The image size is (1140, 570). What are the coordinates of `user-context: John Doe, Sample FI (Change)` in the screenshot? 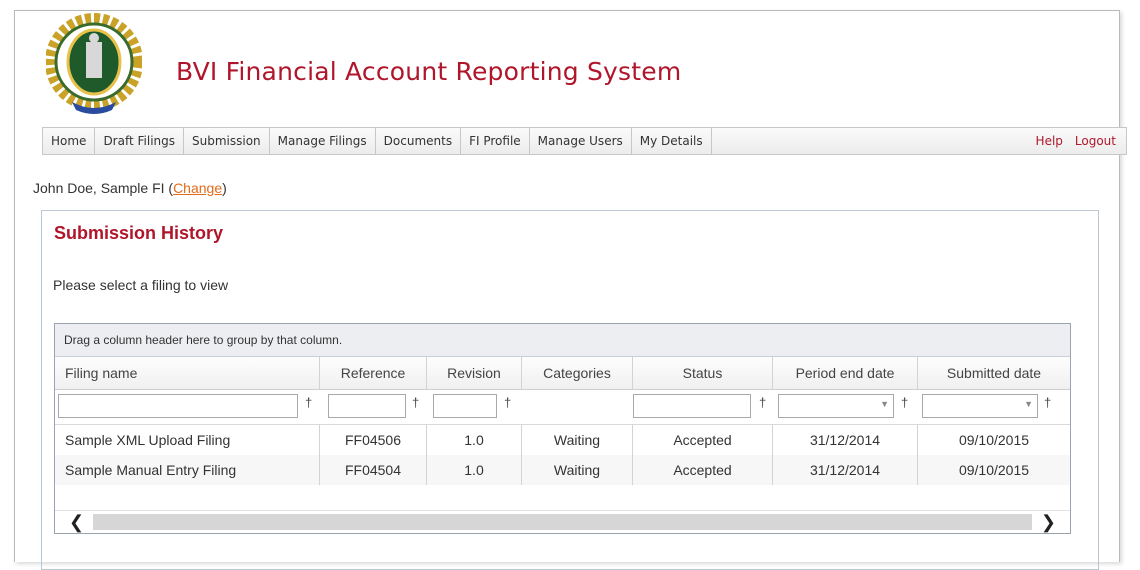 It's located at (130, 188).